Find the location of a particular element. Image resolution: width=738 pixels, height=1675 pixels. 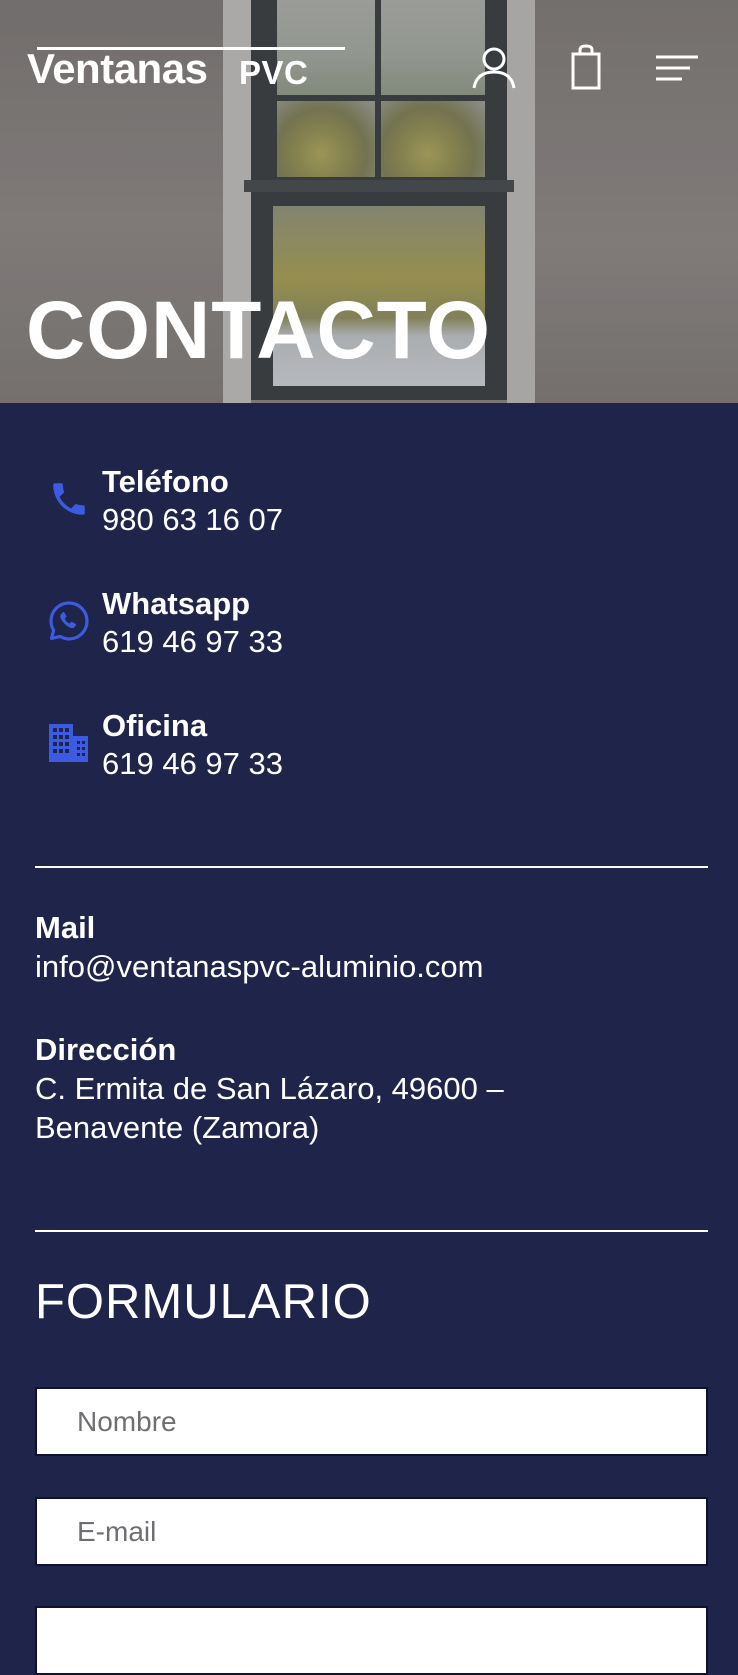

phone-number: 980 63 16 07 is located at coordinates (192, 520).